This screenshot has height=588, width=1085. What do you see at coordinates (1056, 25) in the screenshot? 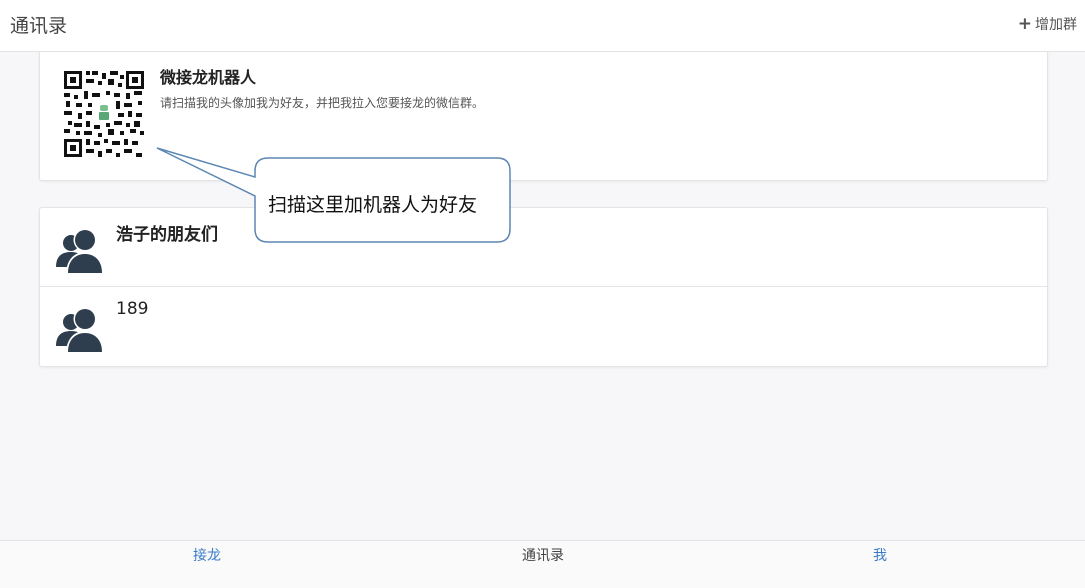
I see `add-group-label: 增加群` at bounding box center [1056, 25].